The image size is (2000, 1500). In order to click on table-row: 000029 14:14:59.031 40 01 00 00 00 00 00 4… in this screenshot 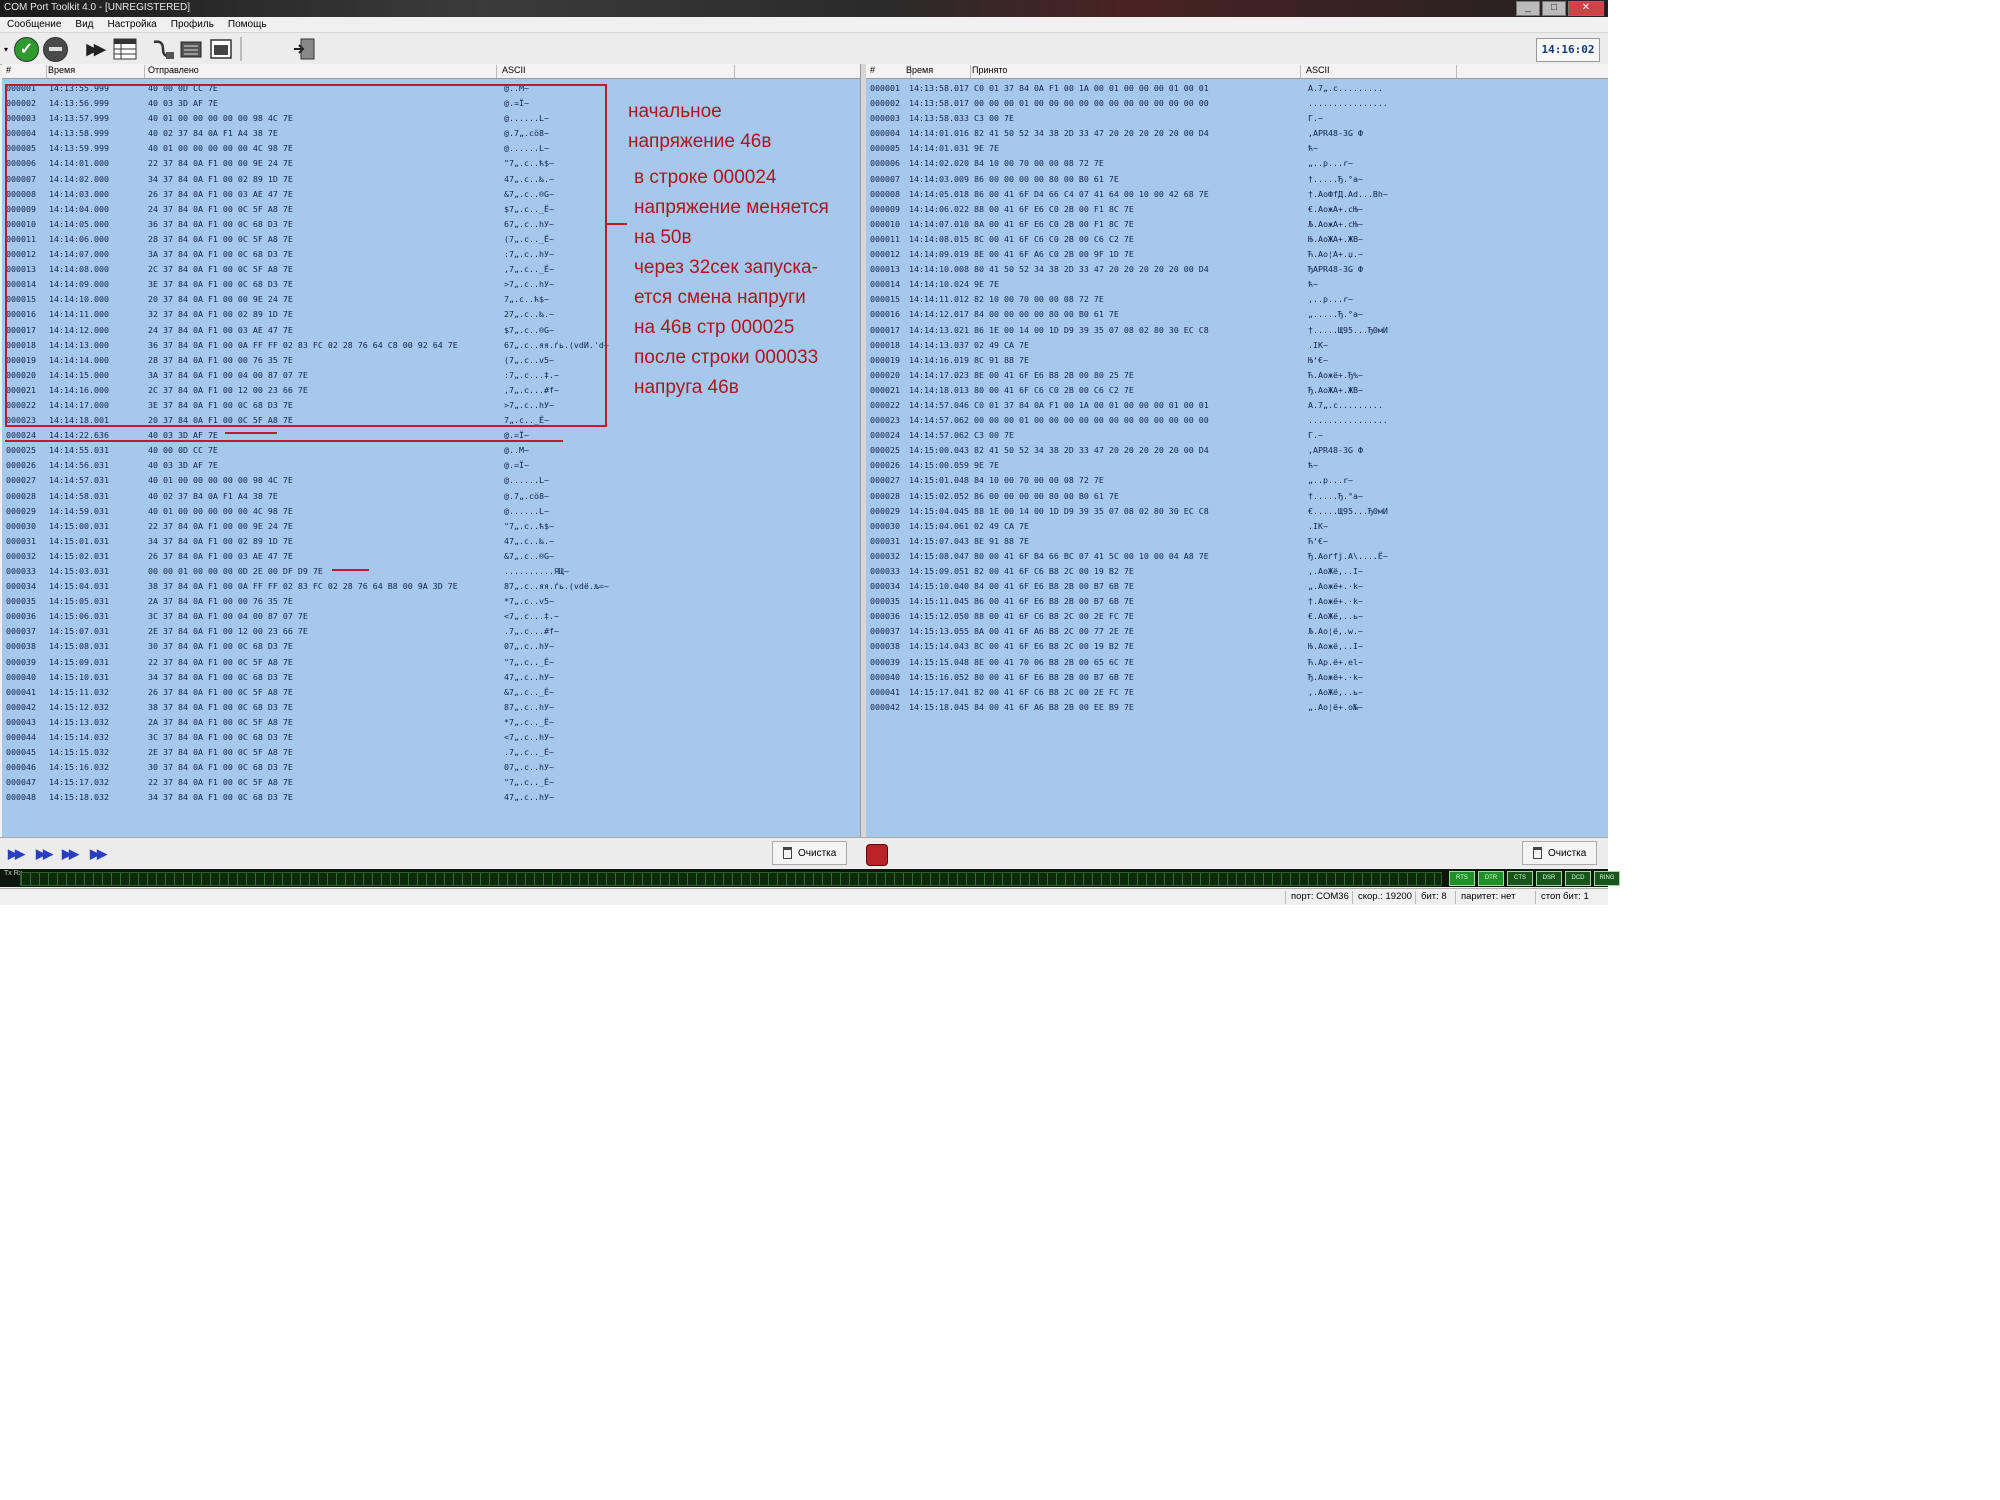, I will do `click(431, 511)`.